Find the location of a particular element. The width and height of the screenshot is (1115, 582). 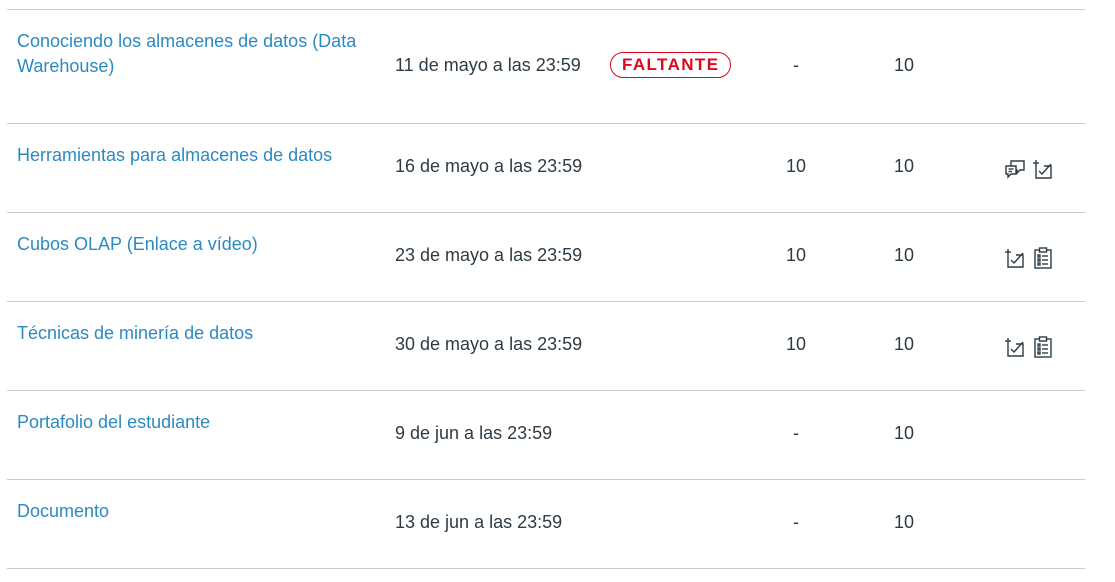

table-row: Documento 13 de jun a las 23:59 - 10 is located at coordinates (546, 524).